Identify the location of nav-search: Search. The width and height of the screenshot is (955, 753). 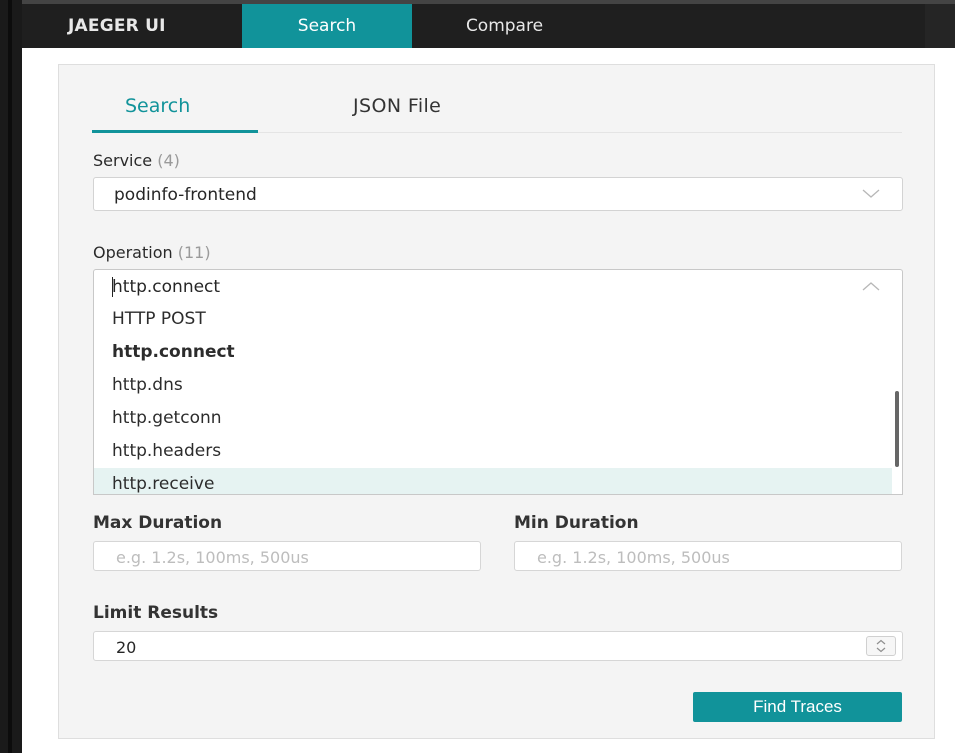
(327, 26).